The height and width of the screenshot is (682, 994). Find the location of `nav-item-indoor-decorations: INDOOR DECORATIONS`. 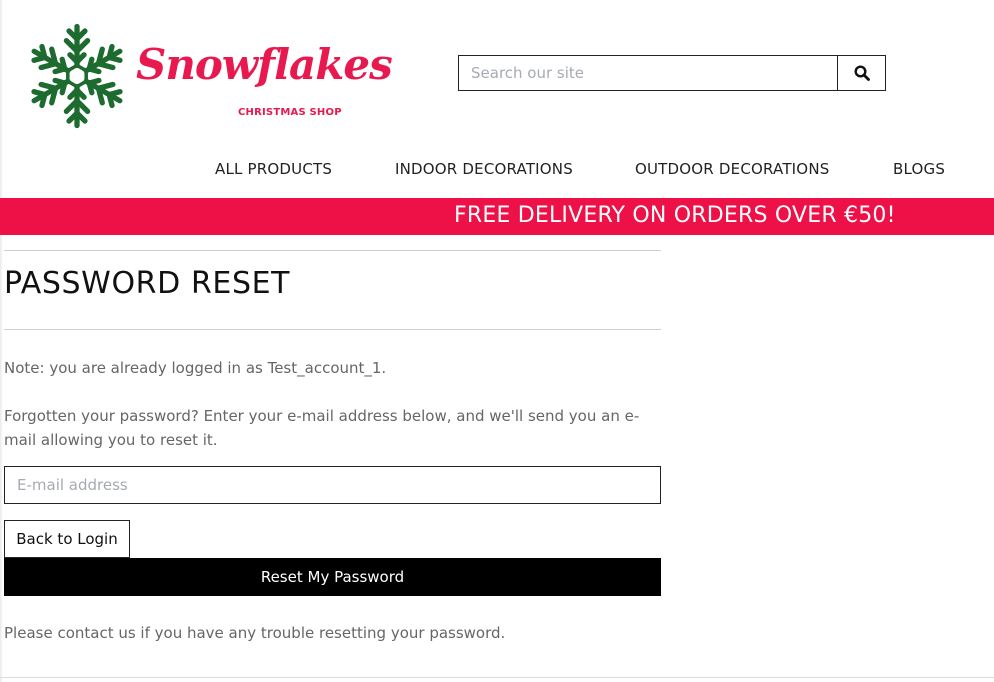

nav-item-indoor-decorations: INDOOR DECORATIONS is located at coordinates (484, 169).